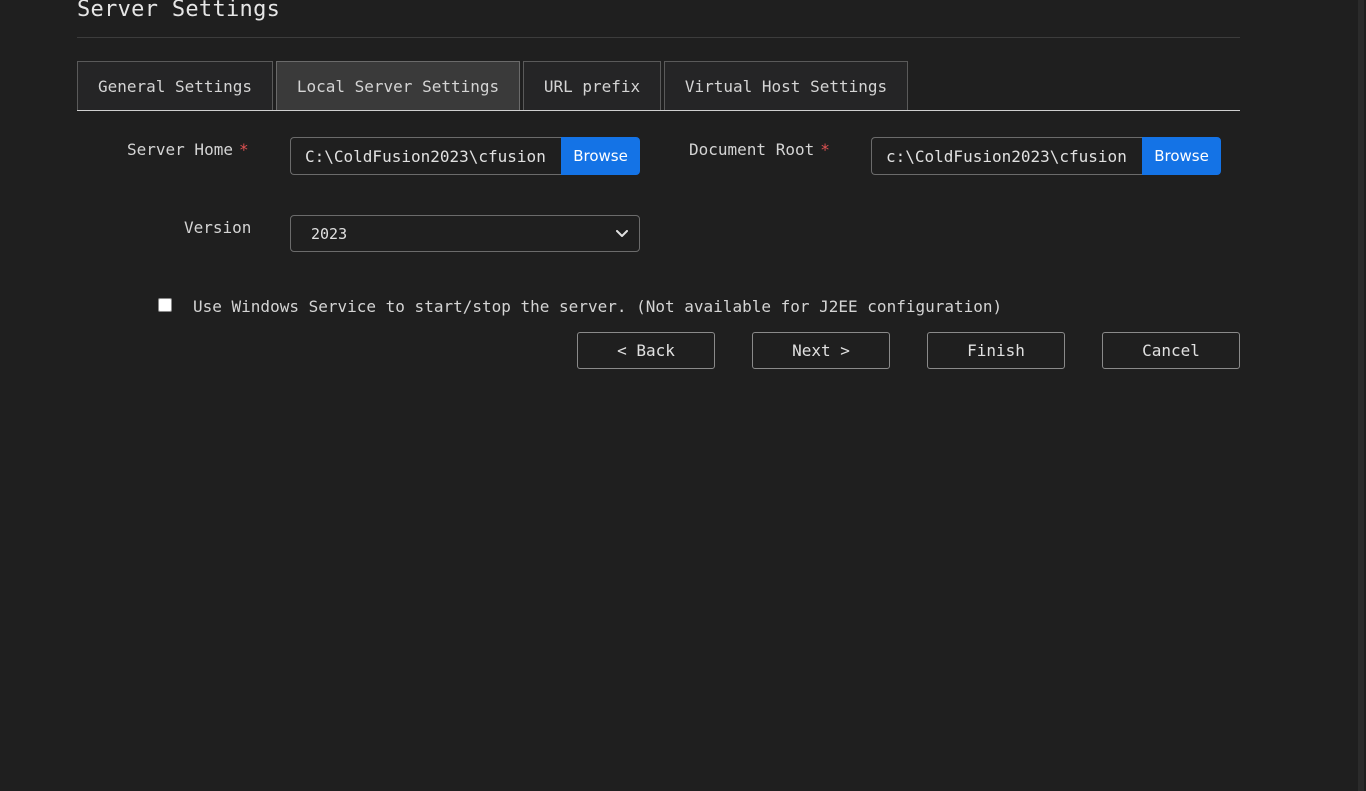 This screenshot has height=791, width=1366. I want to click on server-home-field-group: Browse, so click(465, 156).